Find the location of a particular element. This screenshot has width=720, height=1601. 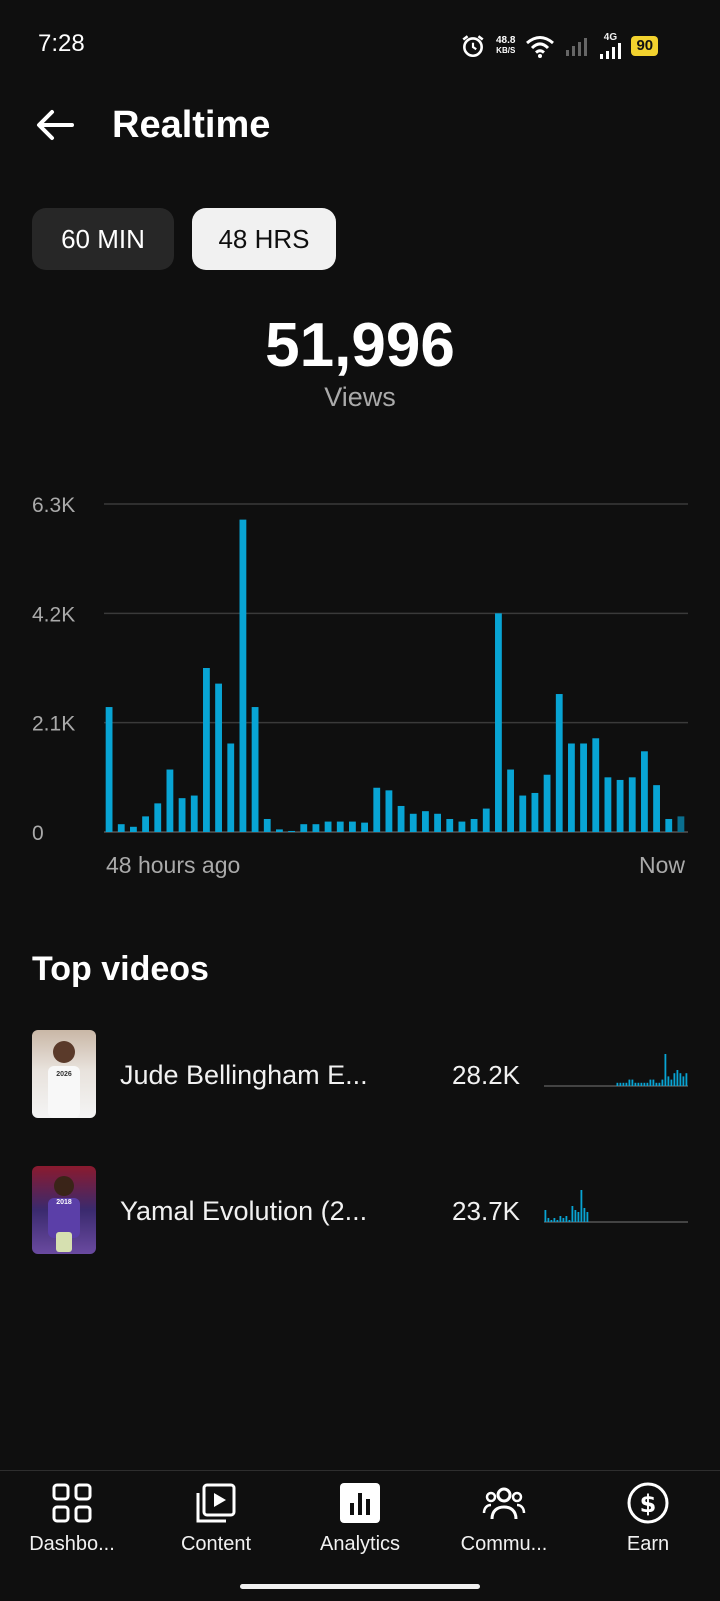

top-video-row: 2018 Yamal Evolution (2... 23.7K is located at coordinates (360, 1214).